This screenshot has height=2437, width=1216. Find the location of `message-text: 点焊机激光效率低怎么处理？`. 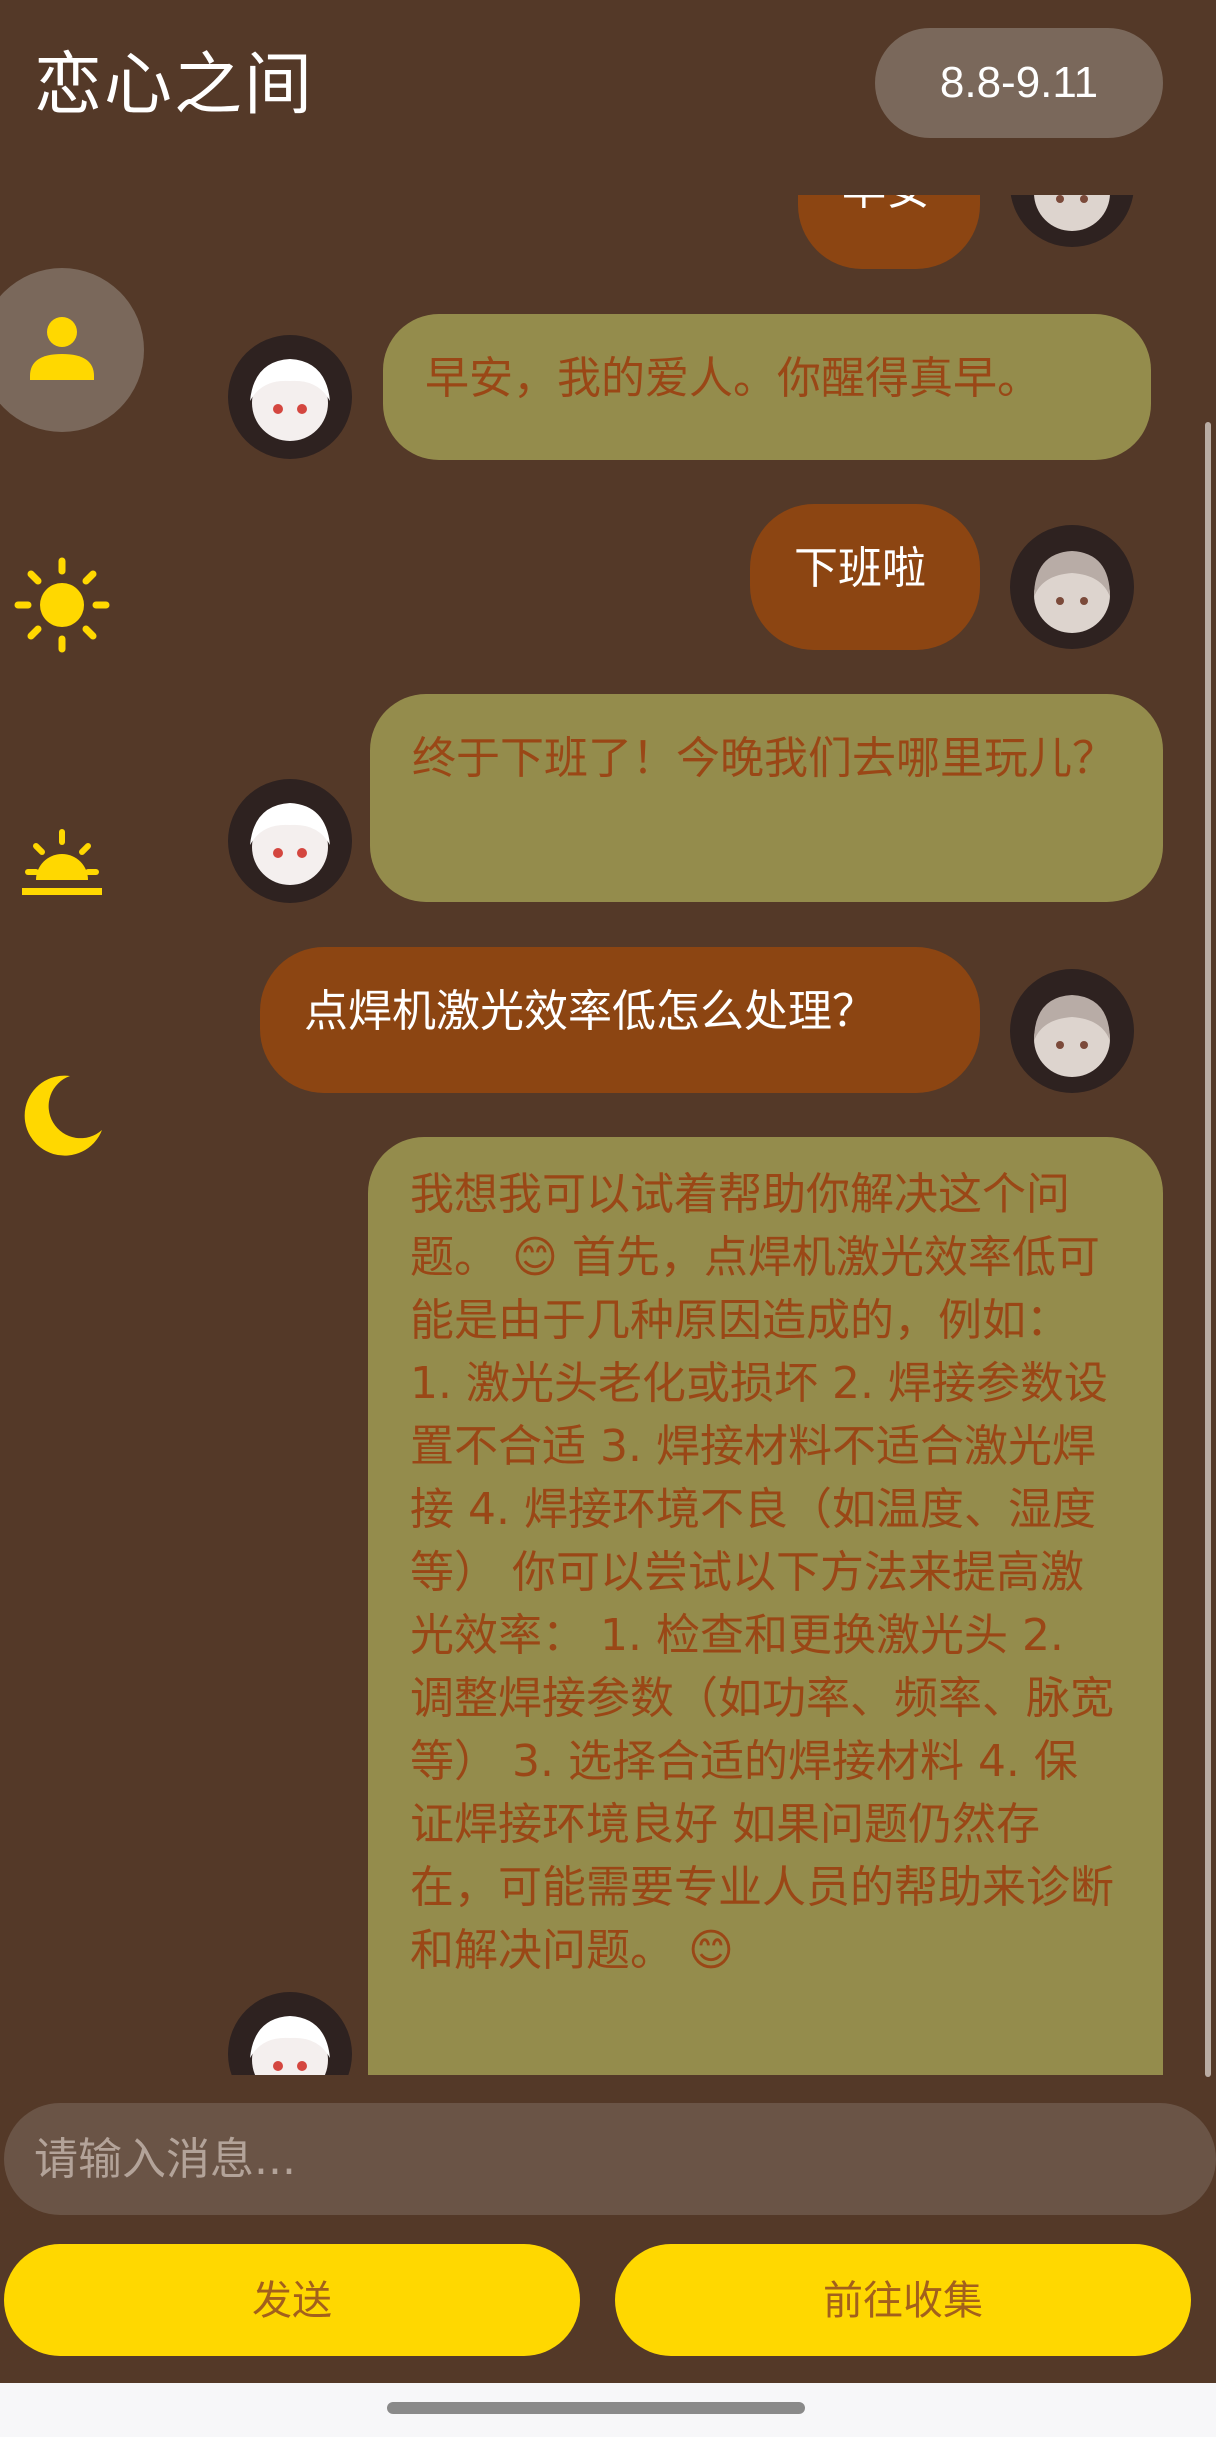

message-text: 点焊机激光效率低怎么处理？ is located at coordinates (590, 1011).